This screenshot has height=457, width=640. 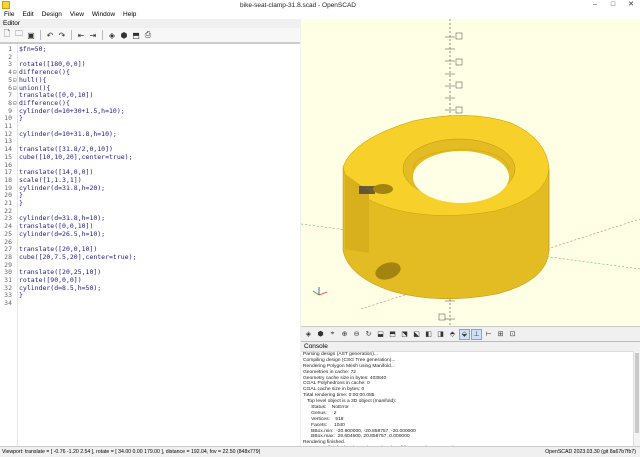 What do you see at coordinates (50, 35) in the screenshot?
I see `undo-icon: ↶` at bounding box center [50, 35].